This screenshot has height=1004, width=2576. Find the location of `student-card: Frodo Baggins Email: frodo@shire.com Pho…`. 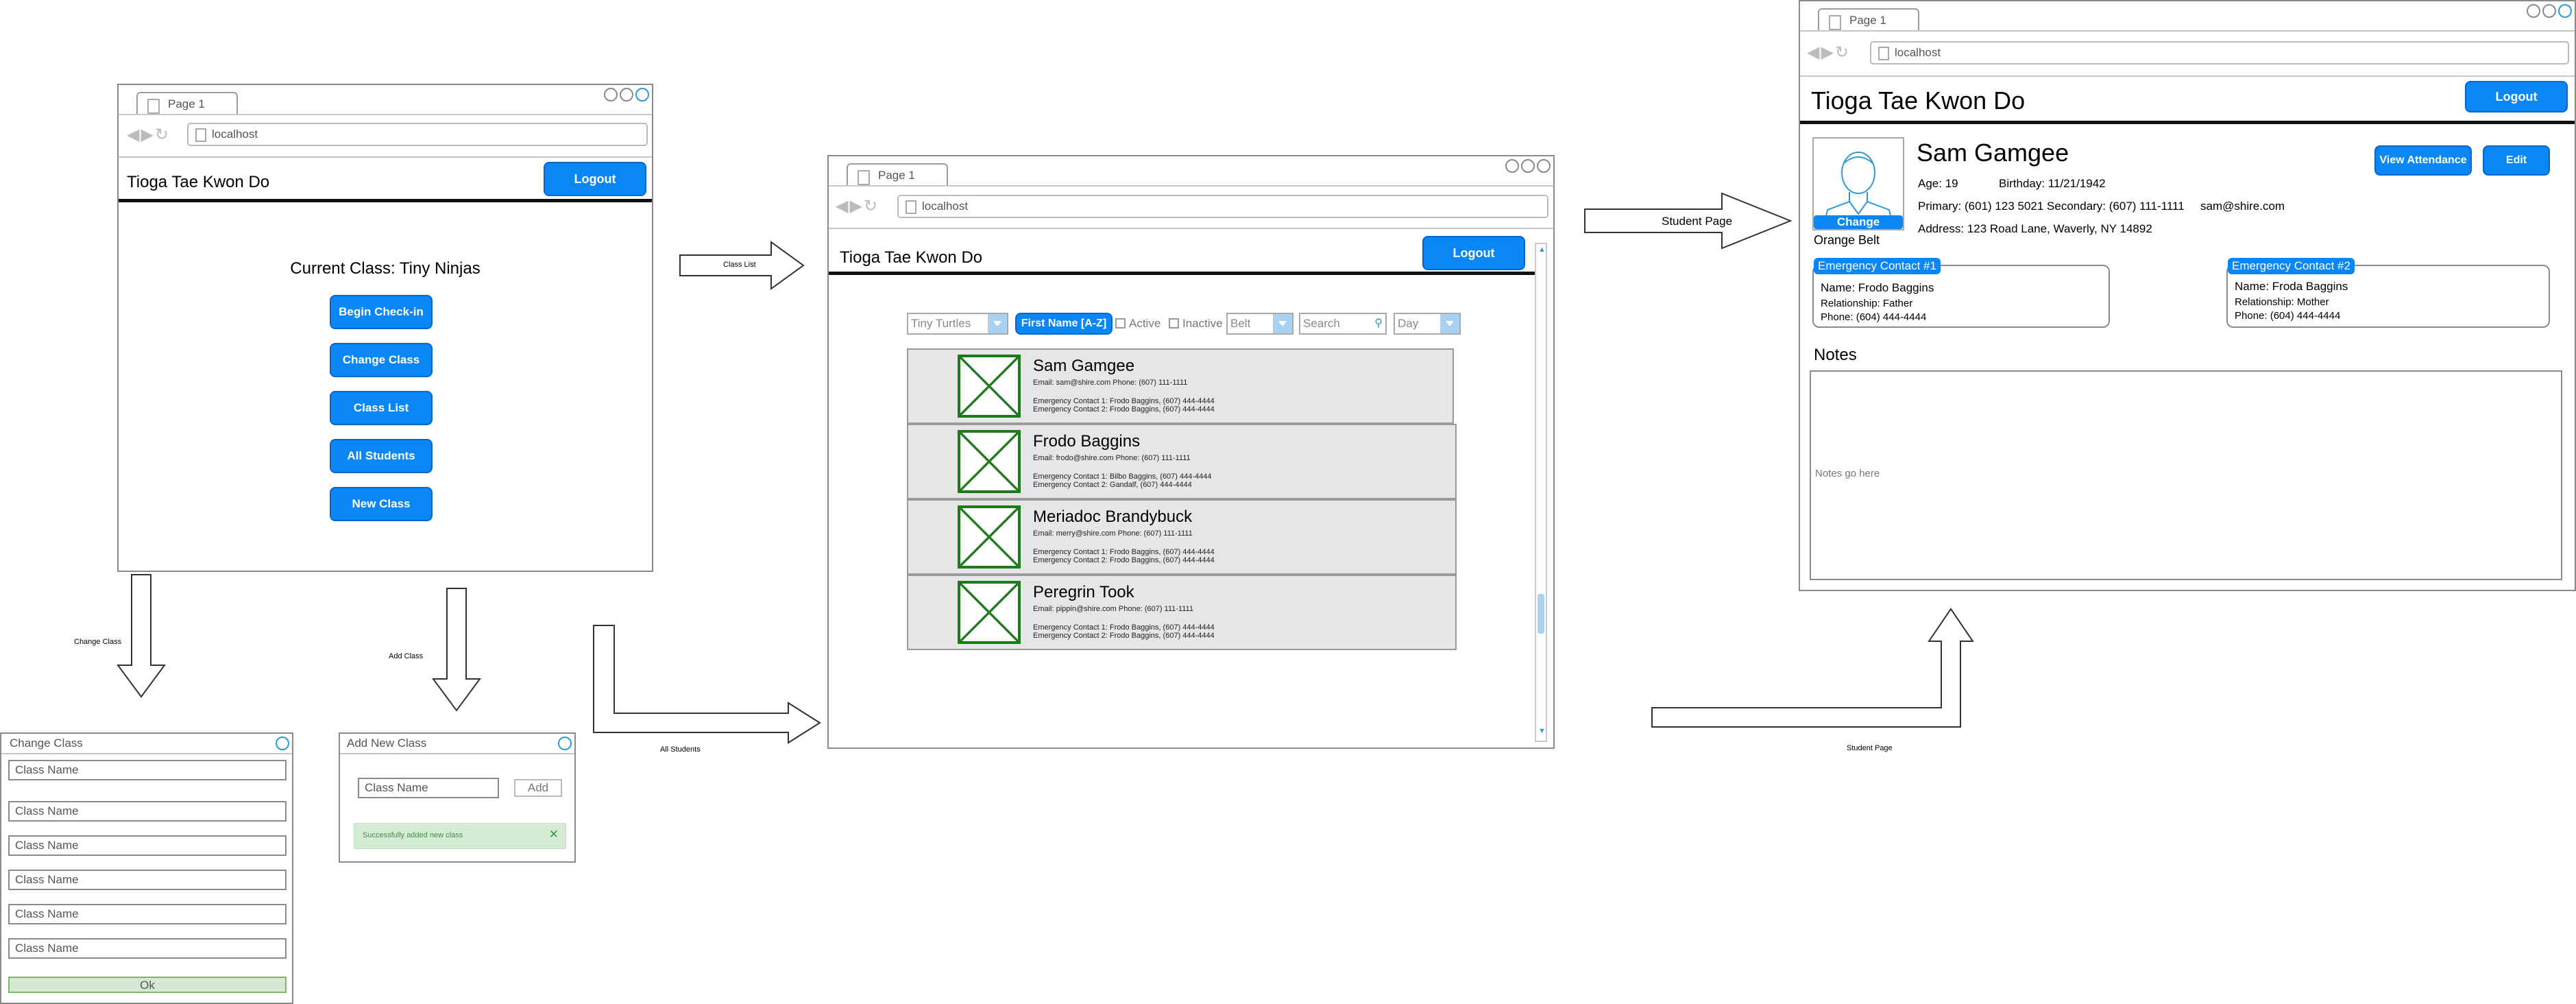

student-card: Frodo Baggins Email: frodo@shire.com Pho… is located at coordinates (1182, 461).